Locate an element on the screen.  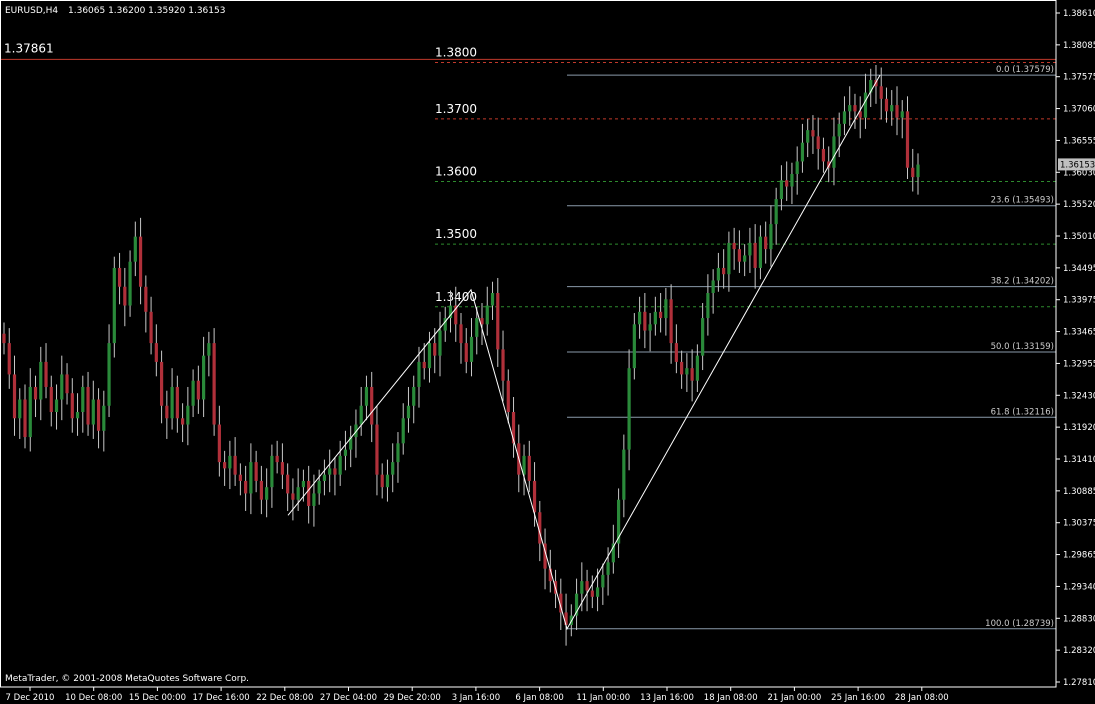
y-tick-label: 1.30375 is located at coordinates (1079, 524).